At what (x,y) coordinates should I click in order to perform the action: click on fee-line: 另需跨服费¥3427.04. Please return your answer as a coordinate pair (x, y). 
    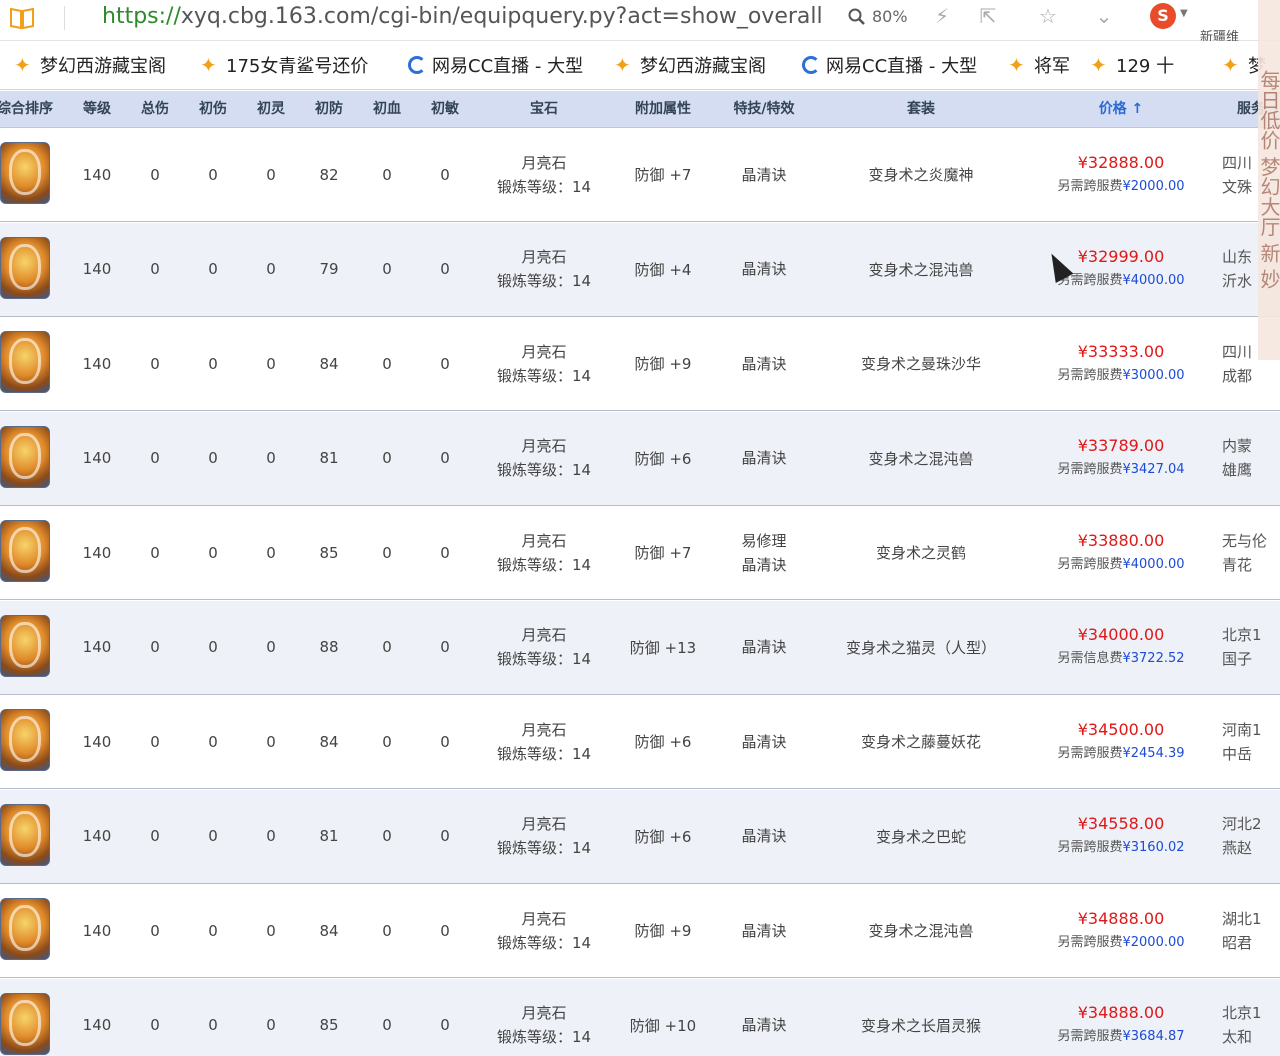
    Looking at the image, I should click on (1120, 470).